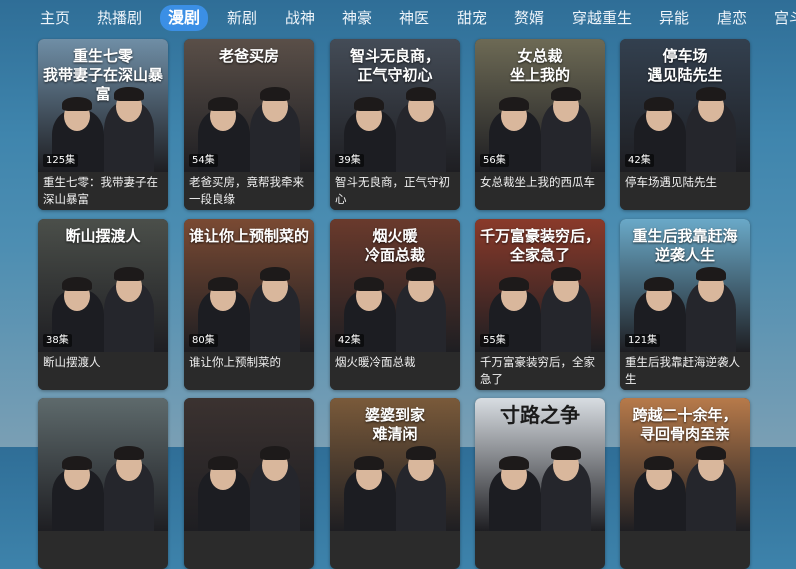  What do you see at coordinates (540, 371) in the screenshot?
I see `drama-title: 千万富豪装穷后，全家急了` at bounding box center [540, 371].